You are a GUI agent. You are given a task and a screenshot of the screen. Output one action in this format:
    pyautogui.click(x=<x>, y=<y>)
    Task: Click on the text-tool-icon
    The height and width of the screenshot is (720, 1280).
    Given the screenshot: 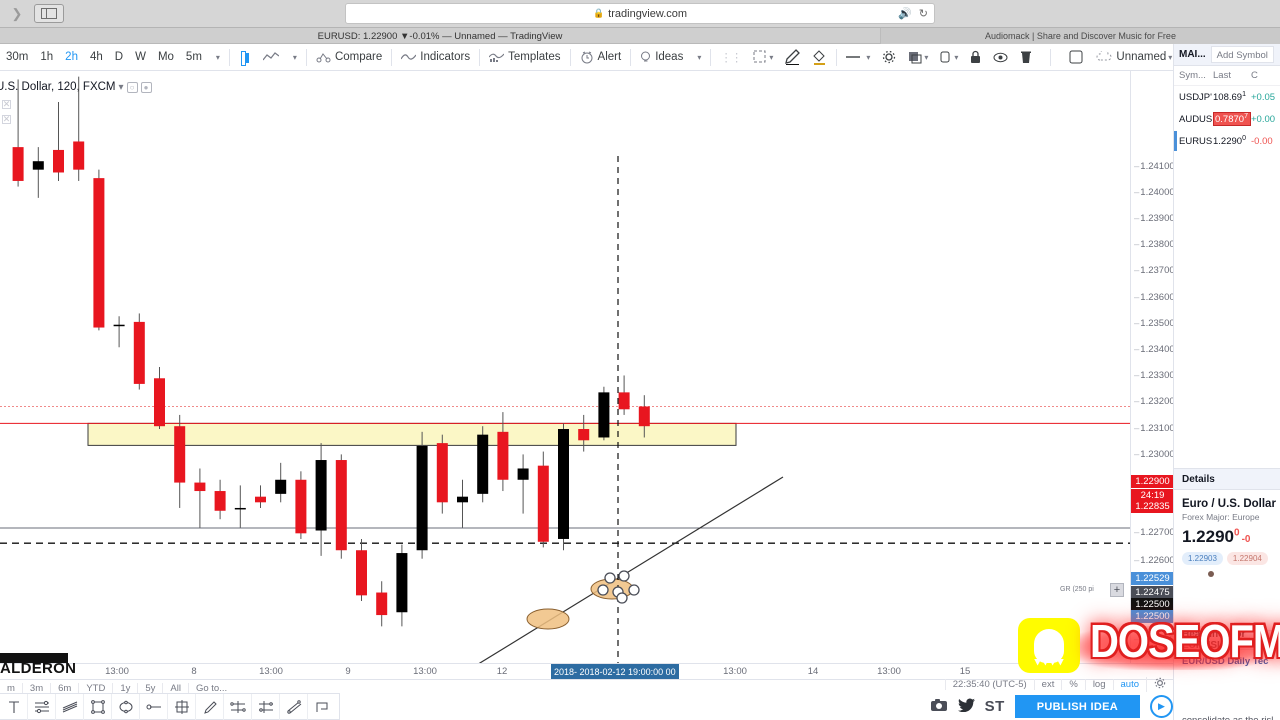 What is the action you would take?
    pyautogui.click(x=14, y=706)
    